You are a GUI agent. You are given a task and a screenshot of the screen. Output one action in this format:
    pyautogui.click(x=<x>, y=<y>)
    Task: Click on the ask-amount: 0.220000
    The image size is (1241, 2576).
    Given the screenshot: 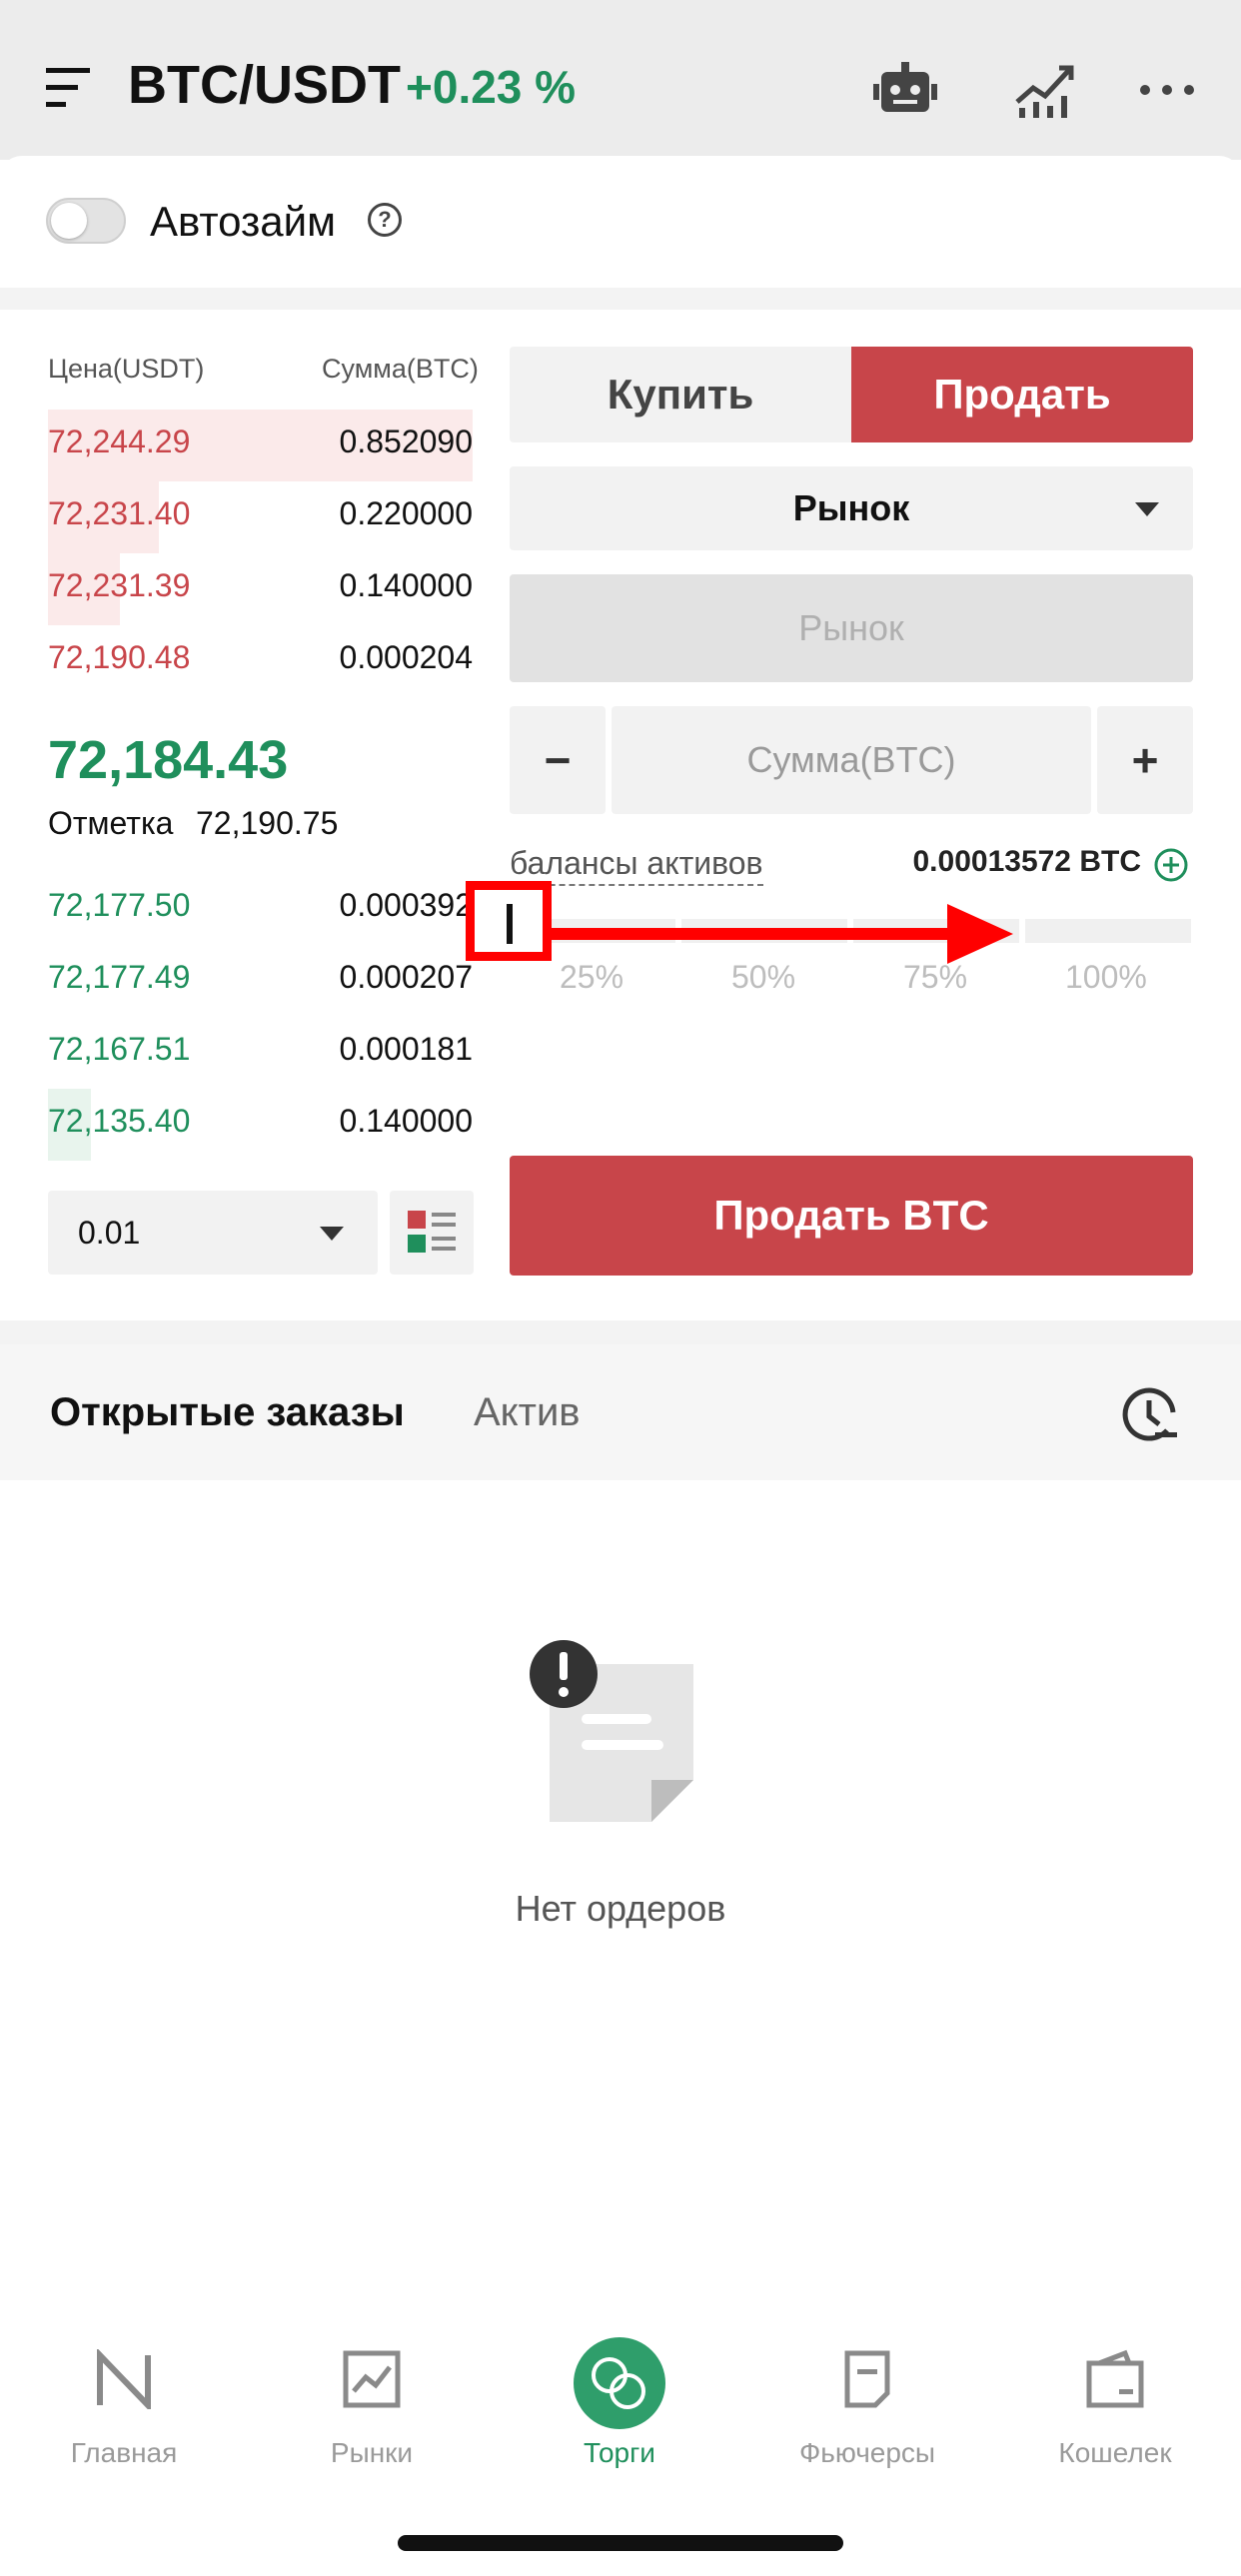 What is the action you would take?
    pyautogui.click(x=406, y=513)
    